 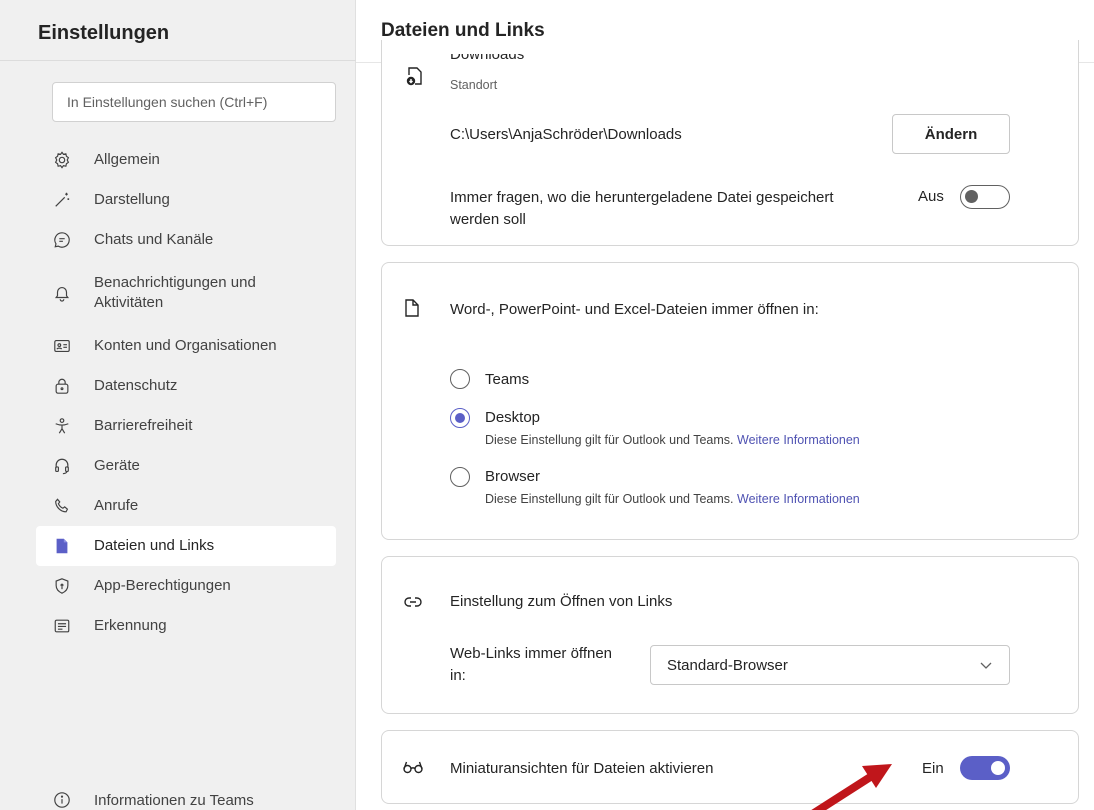 I want to click on chevron-down-icon, so click(x=986, y=667).